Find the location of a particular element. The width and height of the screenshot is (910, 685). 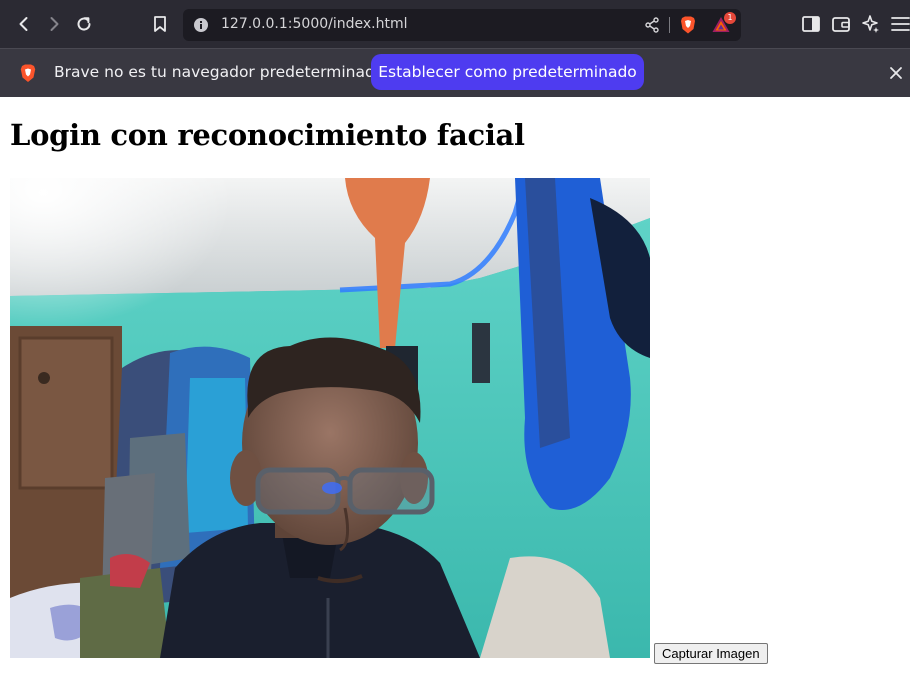

url-text: 127.0.0.1:5000/index.html is located at coordinates (314, 24).